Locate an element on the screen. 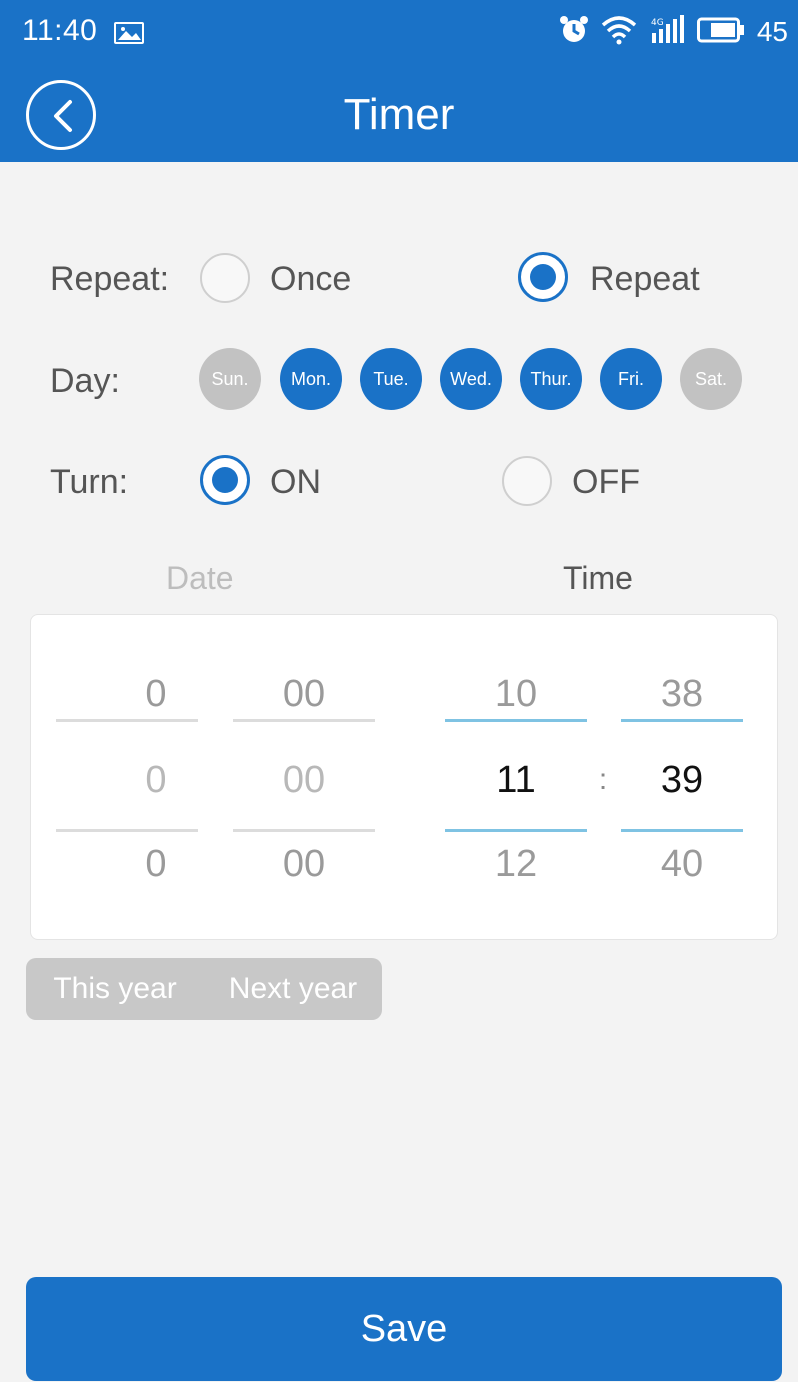 Image resolution: width=798 pixels, height=1382 pixels. alarm-icon is located at coordinates (574, 32).